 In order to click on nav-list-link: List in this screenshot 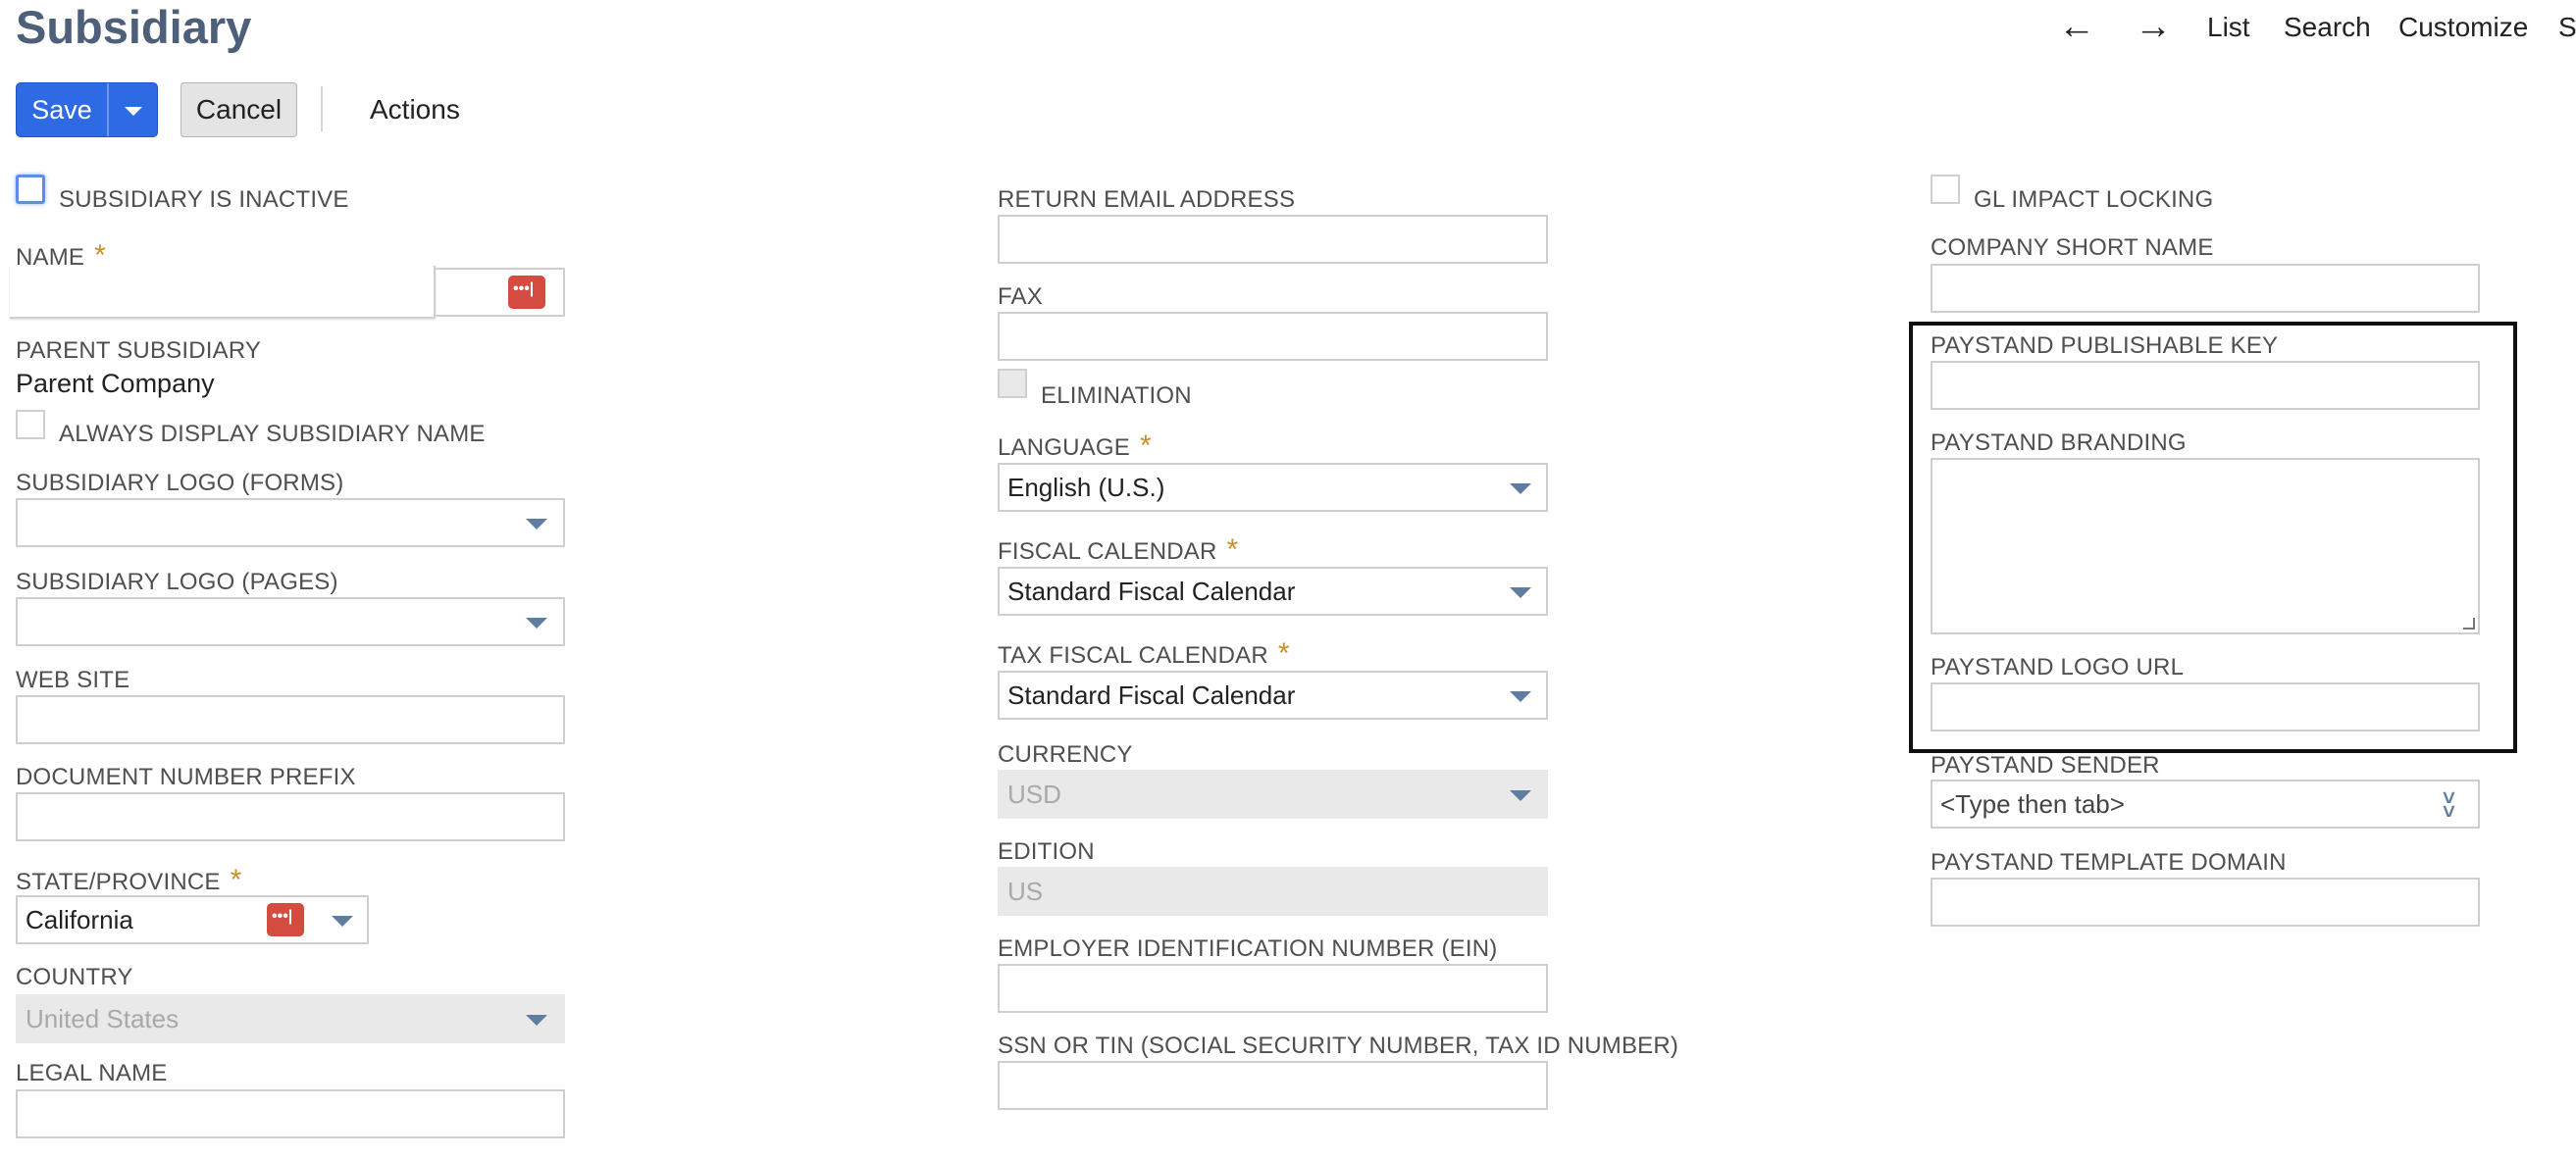, I will do `click(2228, 27)`.